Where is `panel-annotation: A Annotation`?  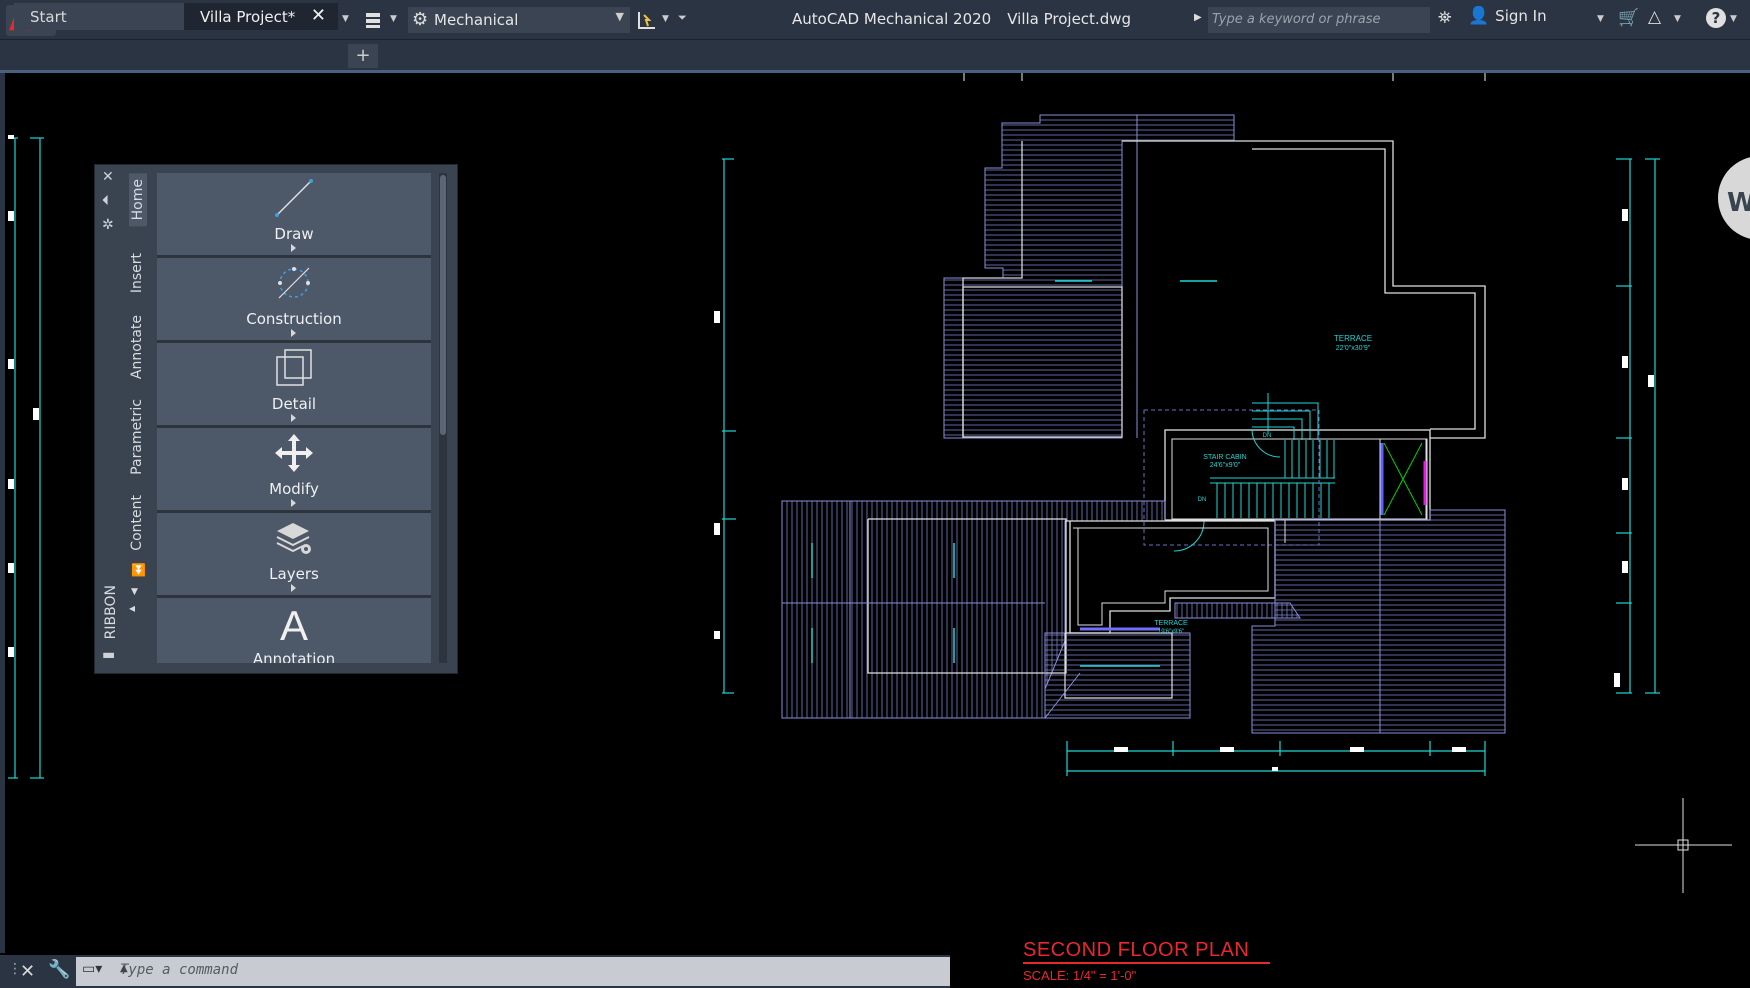
panel-annotation: A Annotation is located at coordinates (294, 630).